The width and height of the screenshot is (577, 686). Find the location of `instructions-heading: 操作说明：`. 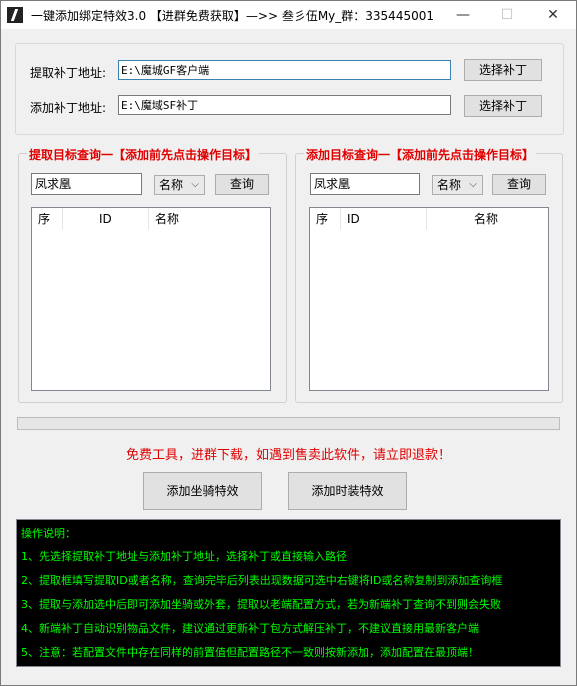

instructions-heading: 操作说明： is located at coordinates (48, 533).